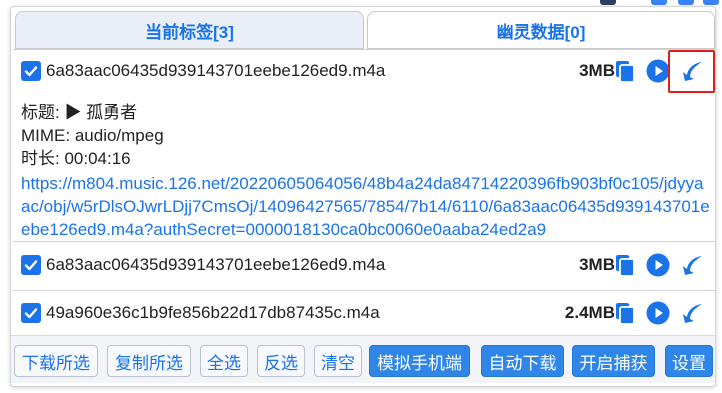 This screenshot has height=393, width=722. I want to click on action-bar: 下载所选 复制所选 全选 反选 清空 模拟手机端 自动下载 开启捕获 设置, so click(363, 359).